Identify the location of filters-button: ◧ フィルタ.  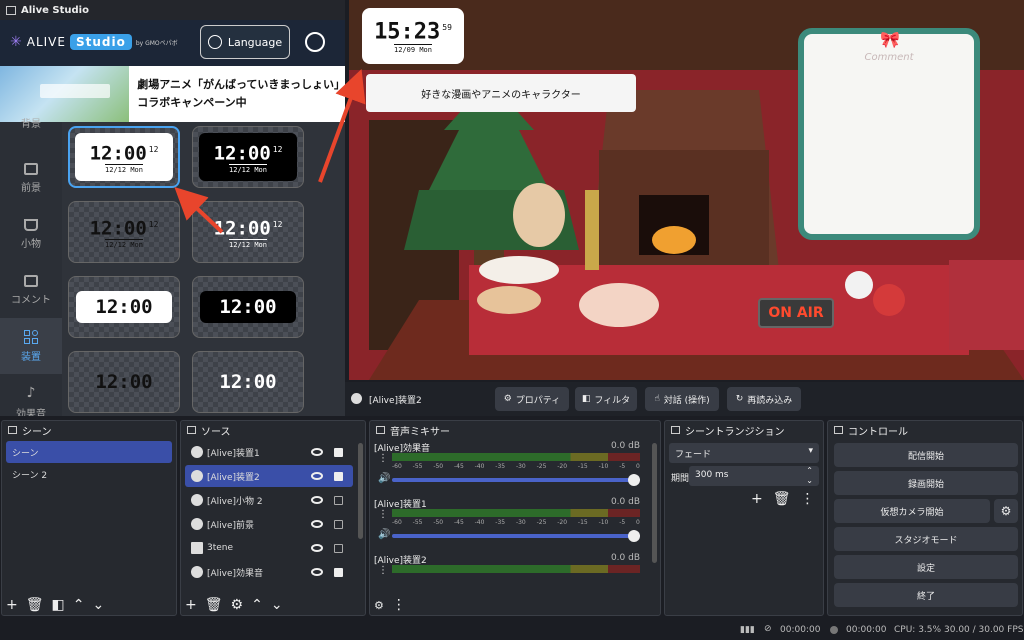
(606, 399).